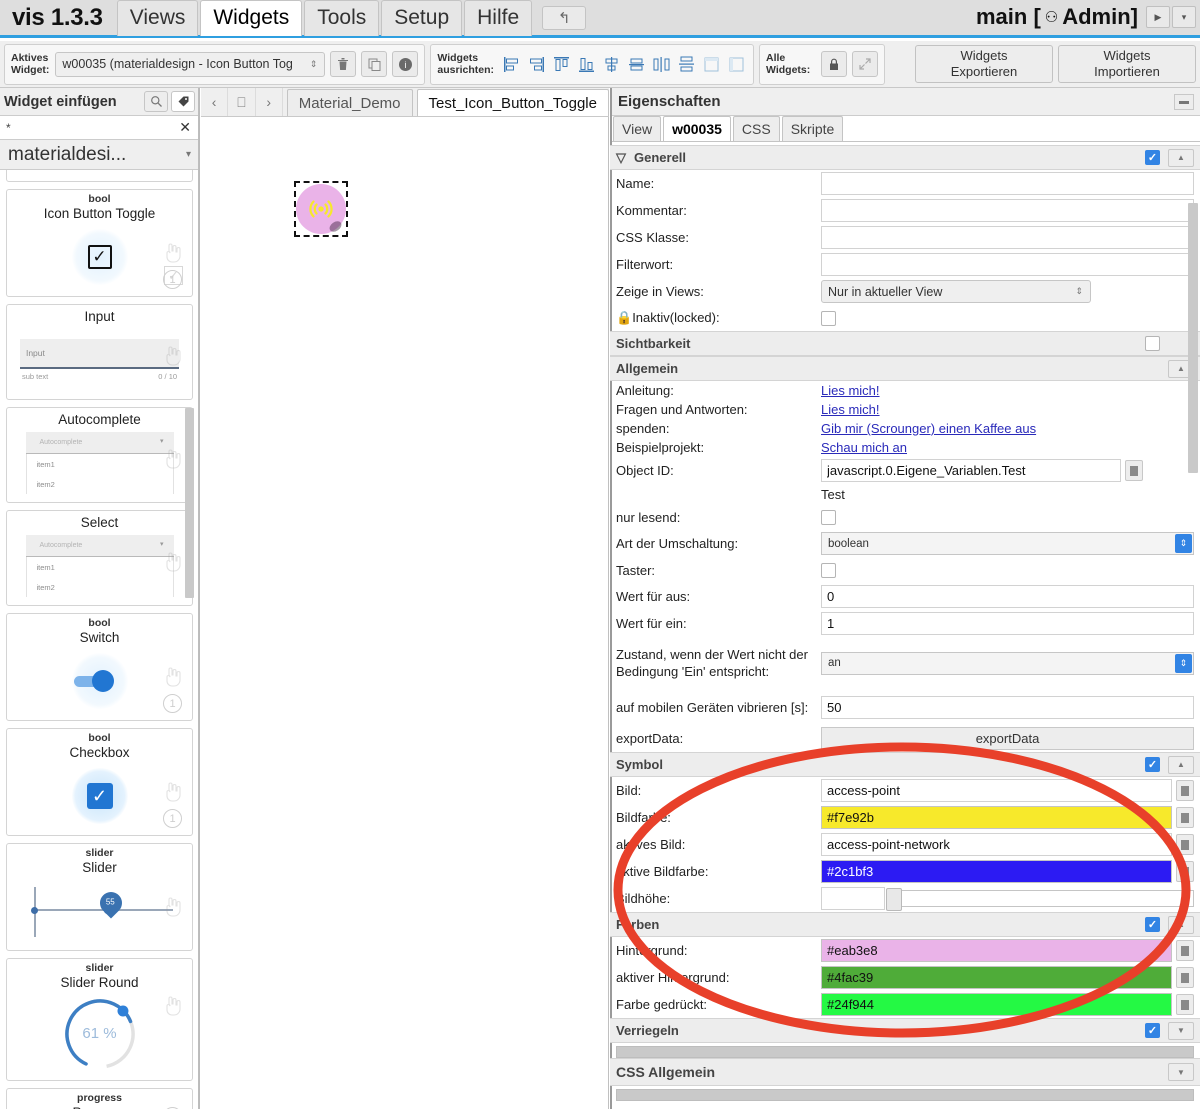  I want to click on wert-fuer-aus-input, so click(1007, 596).